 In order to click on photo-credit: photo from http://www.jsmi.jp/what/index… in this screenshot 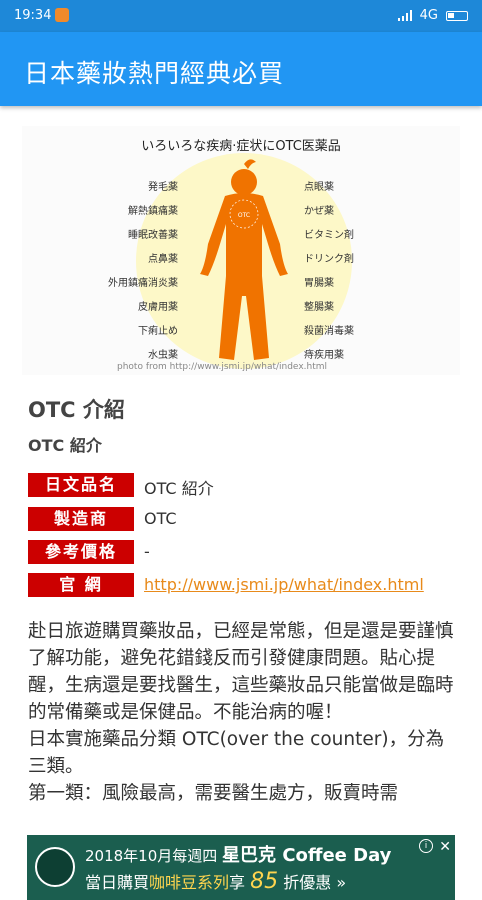, I will do `click(222, 367)`.